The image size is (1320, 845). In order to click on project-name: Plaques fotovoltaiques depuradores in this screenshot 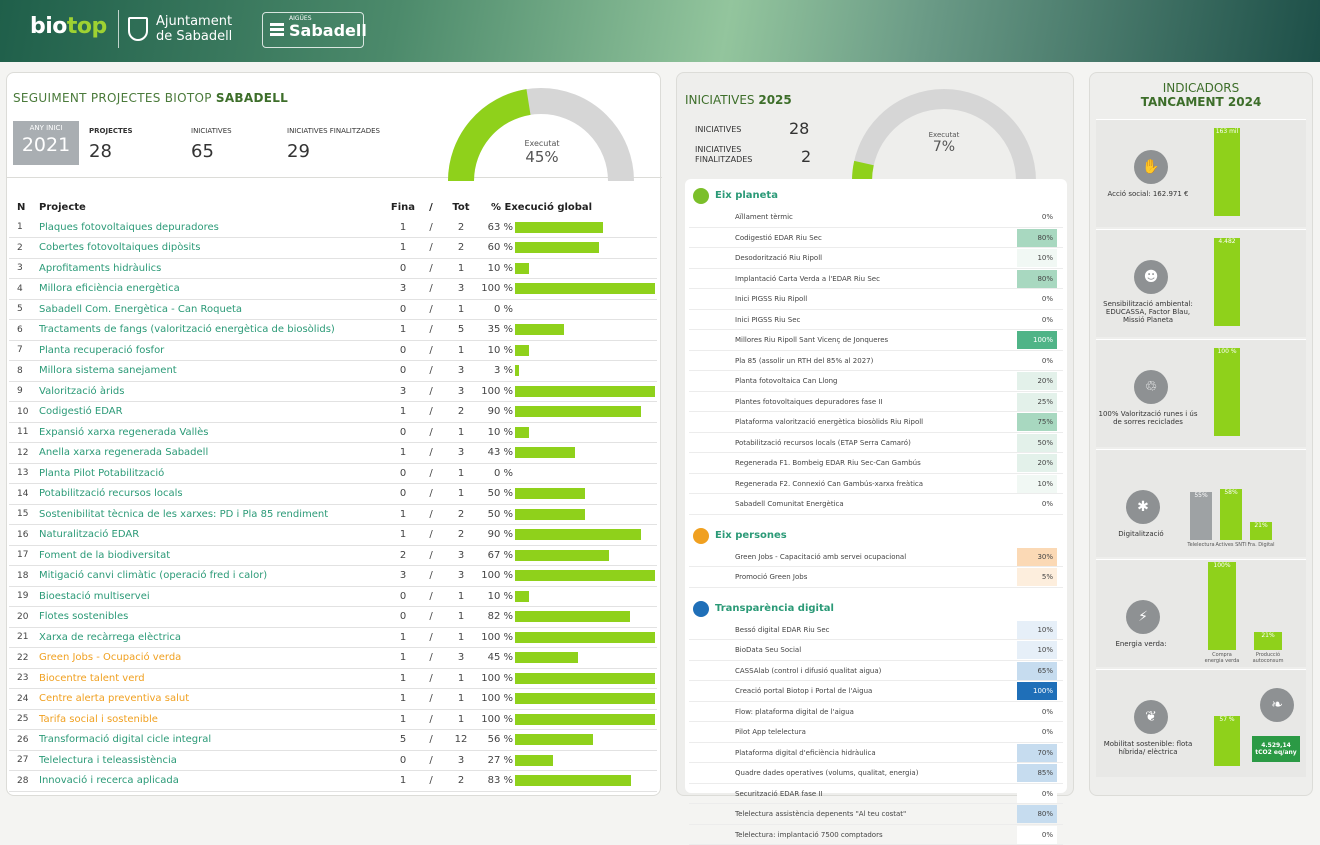, I will do `click(213, 227)`.